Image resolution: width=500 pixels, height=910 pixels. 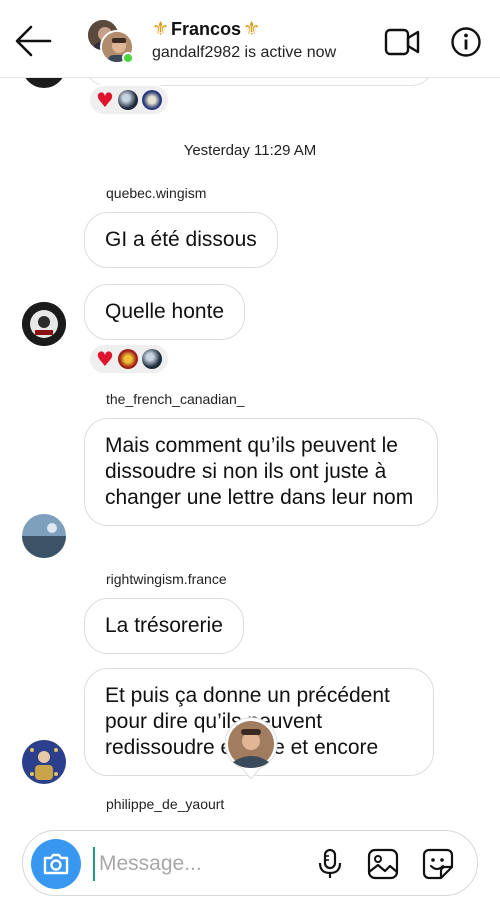 I want to click on message-input, so click(x=198, y=864).